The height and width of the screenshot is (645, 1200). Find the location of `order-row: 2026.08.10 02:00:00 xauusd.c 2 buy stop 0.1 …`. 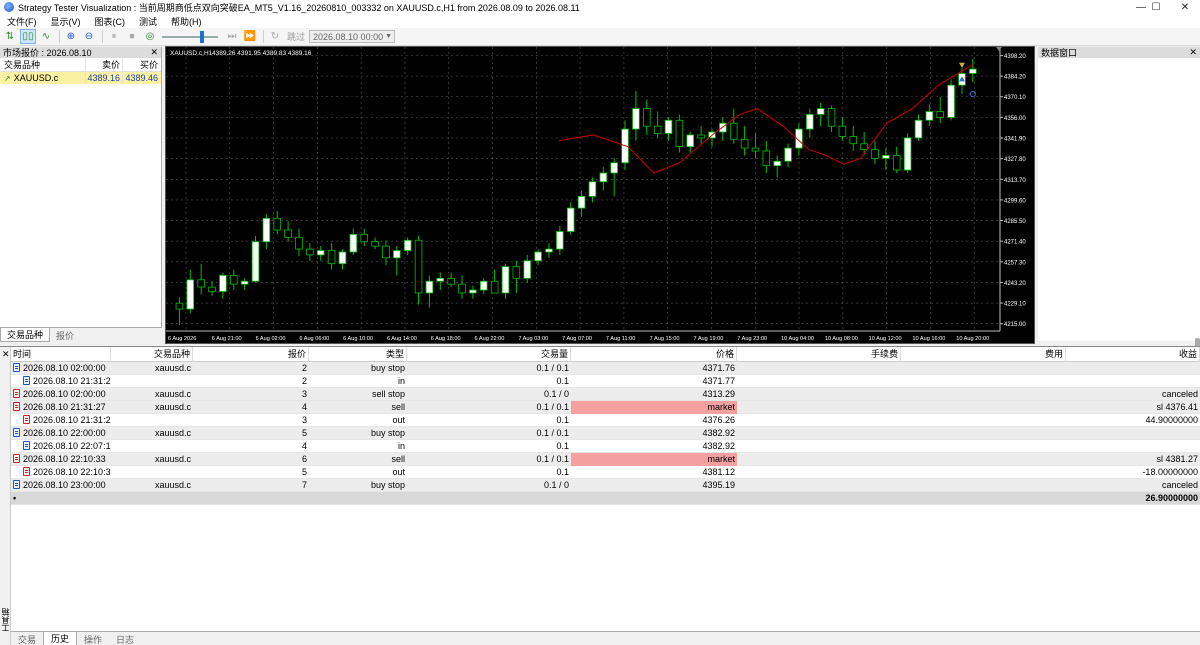

order-row: 2026.08.10 02:00:00 xauusd.c 2 buy stop 0.1 … is located at coordinates (605, 368).